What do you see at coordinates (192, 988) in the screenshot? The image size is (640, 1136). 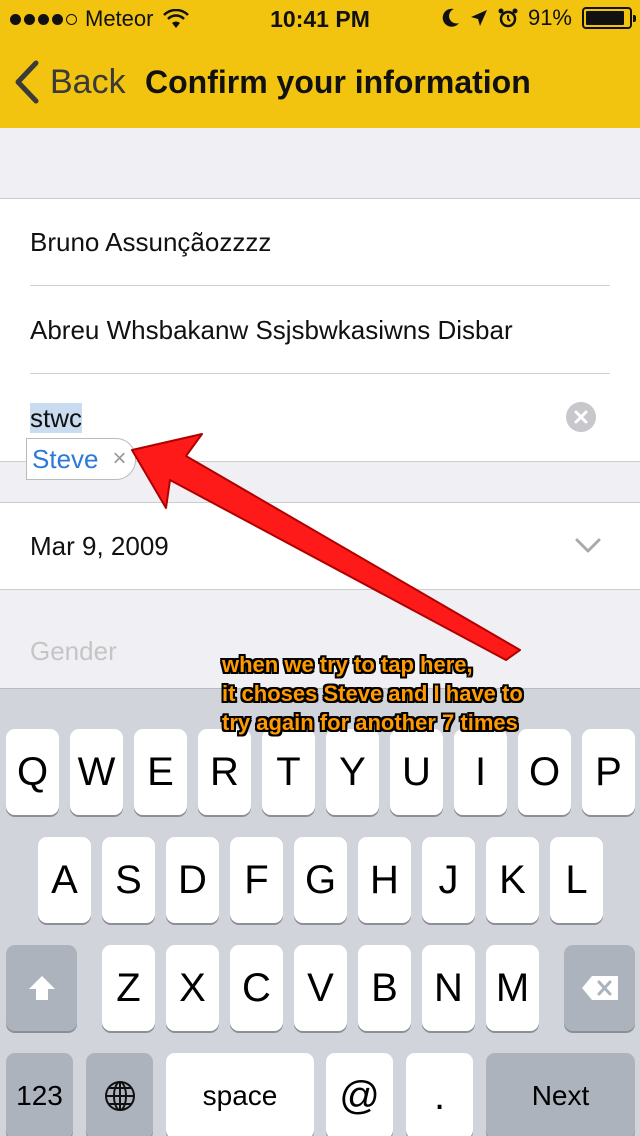 I see `key-x: X` at bounding box center [192, 988].